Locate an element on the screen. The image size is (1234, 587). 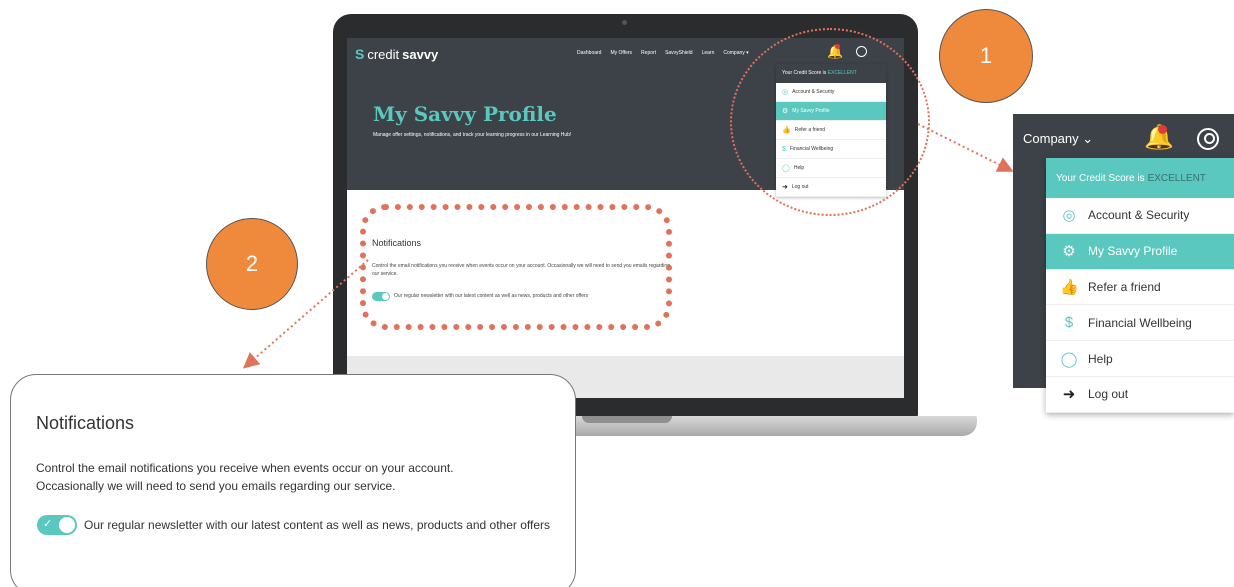
step-badge-2: 2 is located at coordinates (252, 264).